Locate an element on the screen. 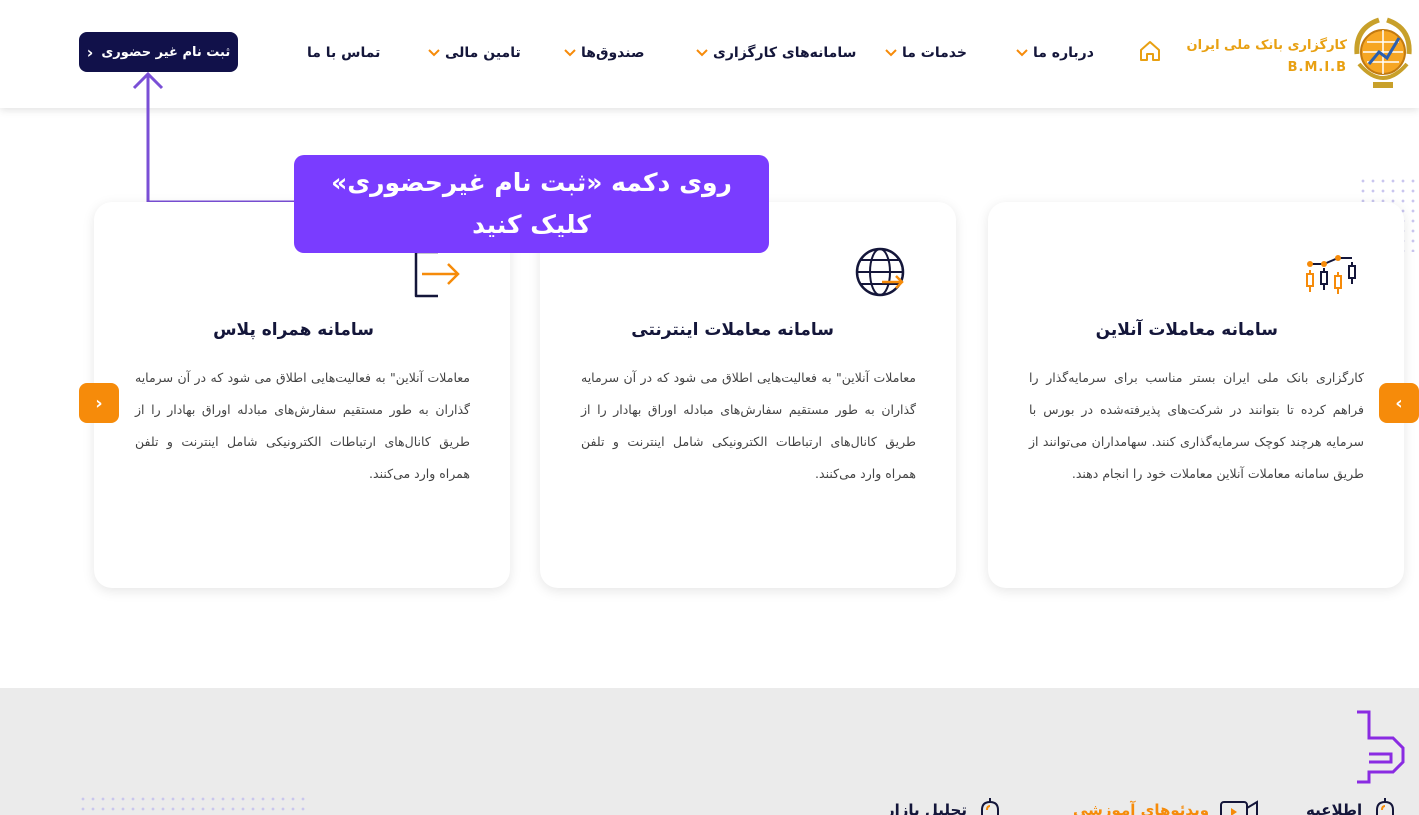  footer-item-market-analysis: تحلیل بازار is located at coordinates (944, 805).